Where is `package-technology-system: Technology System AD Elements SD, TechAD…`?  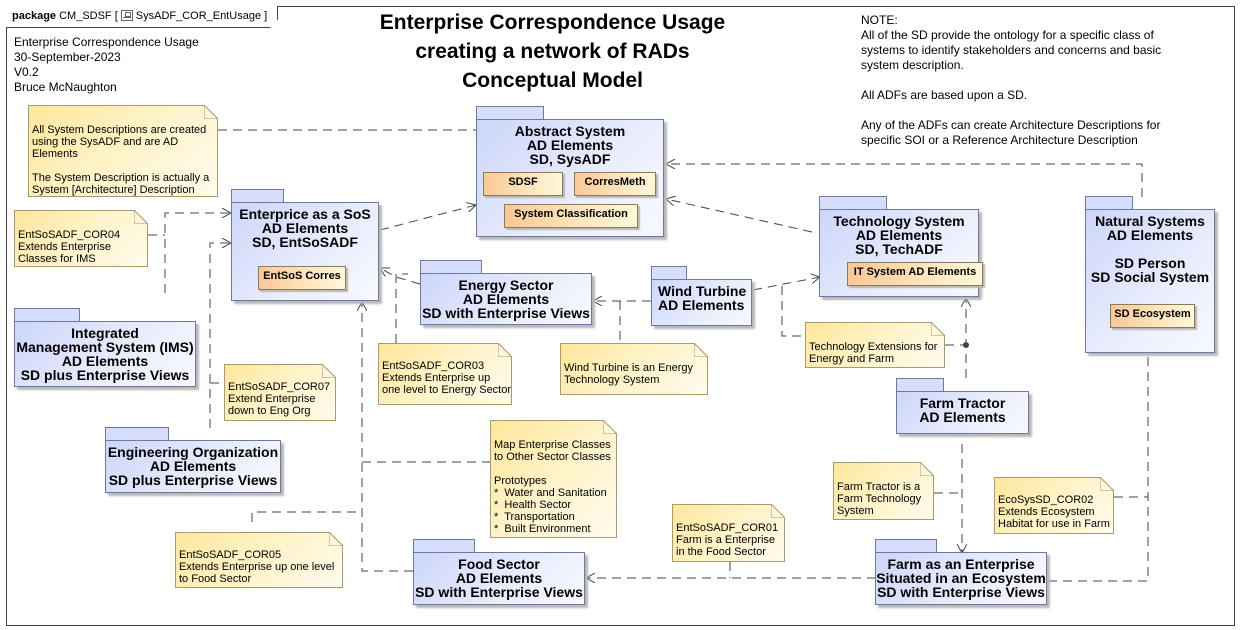
package-technology-system: Technology System AD Elements SD, TechAD… is located at coordinates (901, 246).